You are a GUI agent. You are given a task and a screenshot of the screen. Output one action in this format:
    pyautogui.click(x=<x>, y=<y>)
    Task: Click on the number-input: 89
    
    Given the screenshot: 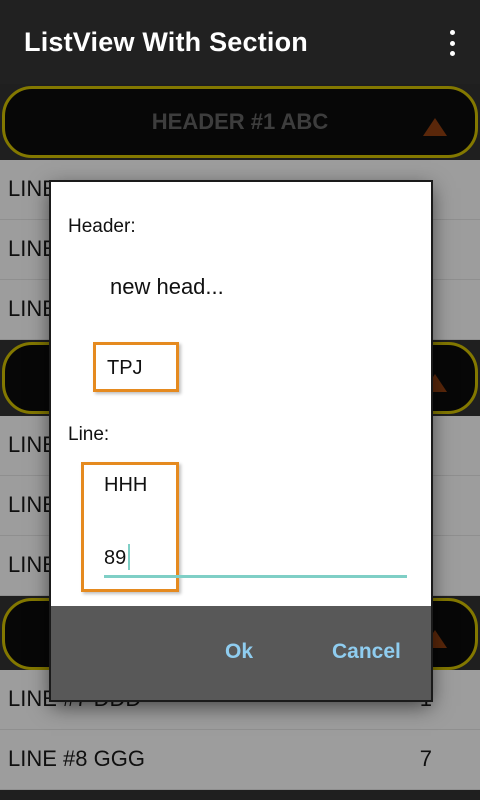 What is the action you would take?
    pyautogui.click(x=255, y=561)
    